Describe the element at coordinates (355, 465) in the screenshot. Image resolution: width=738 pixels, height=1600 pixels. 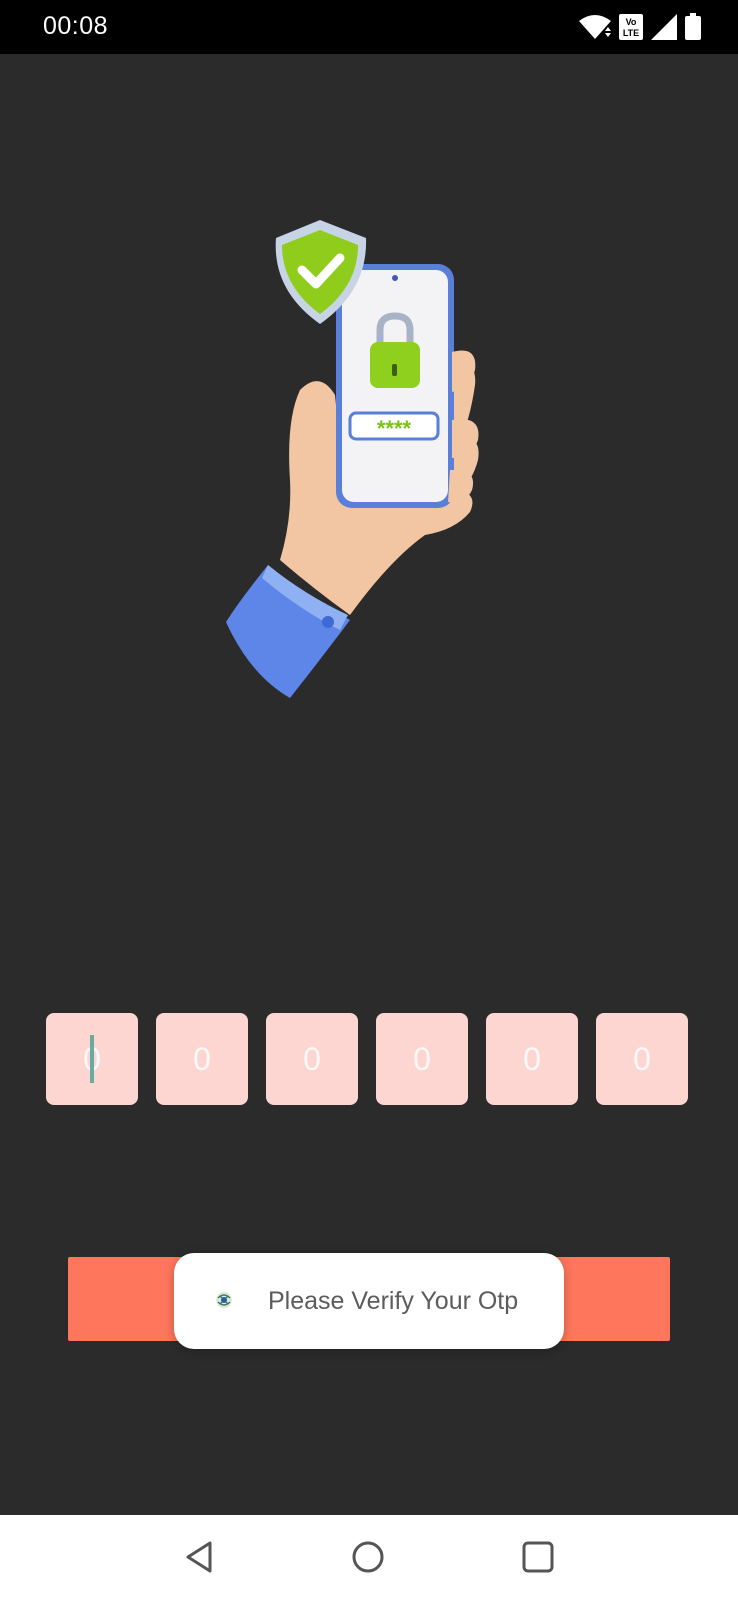
I see `phone-security-illustration: ****` at that location.